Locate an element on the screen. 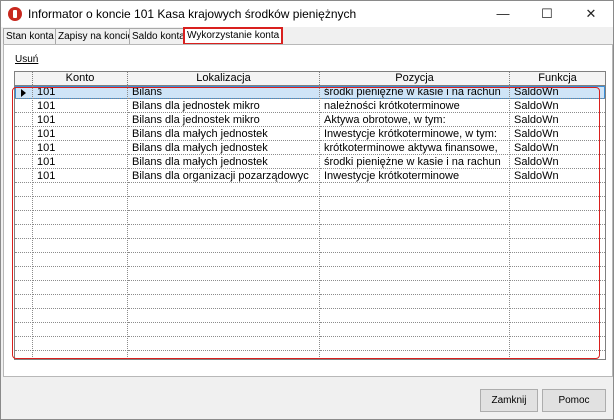 Image resolution: width=614 pixels, height=420 pixels. cell-lokalizacja: Bilans is located at coordinates (224, 92).